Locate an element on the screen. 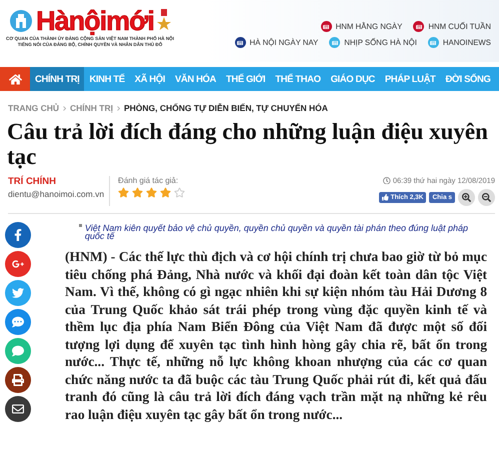  bullet-icon is located at coordinates (80, 225).